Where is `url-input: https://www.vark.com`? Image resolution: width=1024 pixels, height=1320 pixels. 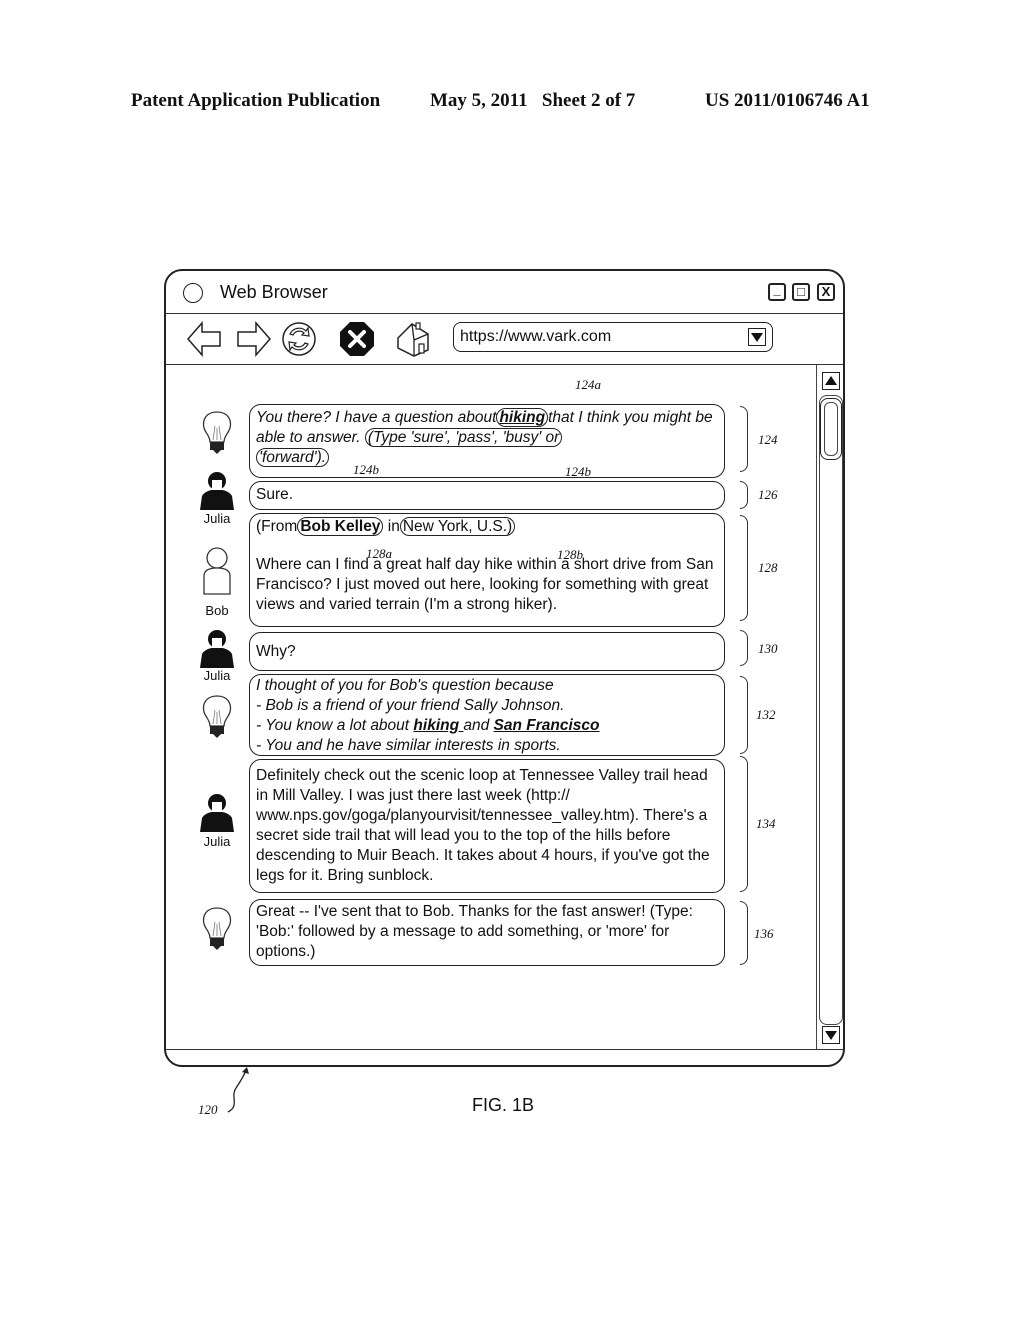 url-input: https://www.vark.com is located at coordinates (613, 337).